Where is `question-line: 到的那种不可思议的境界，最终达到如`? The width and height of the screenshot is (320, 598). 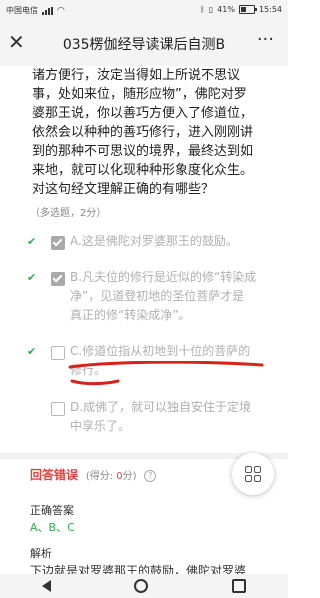 question-line: 到的那种不可思议的境界，最终达到如 is located at coordinates (143, 151).